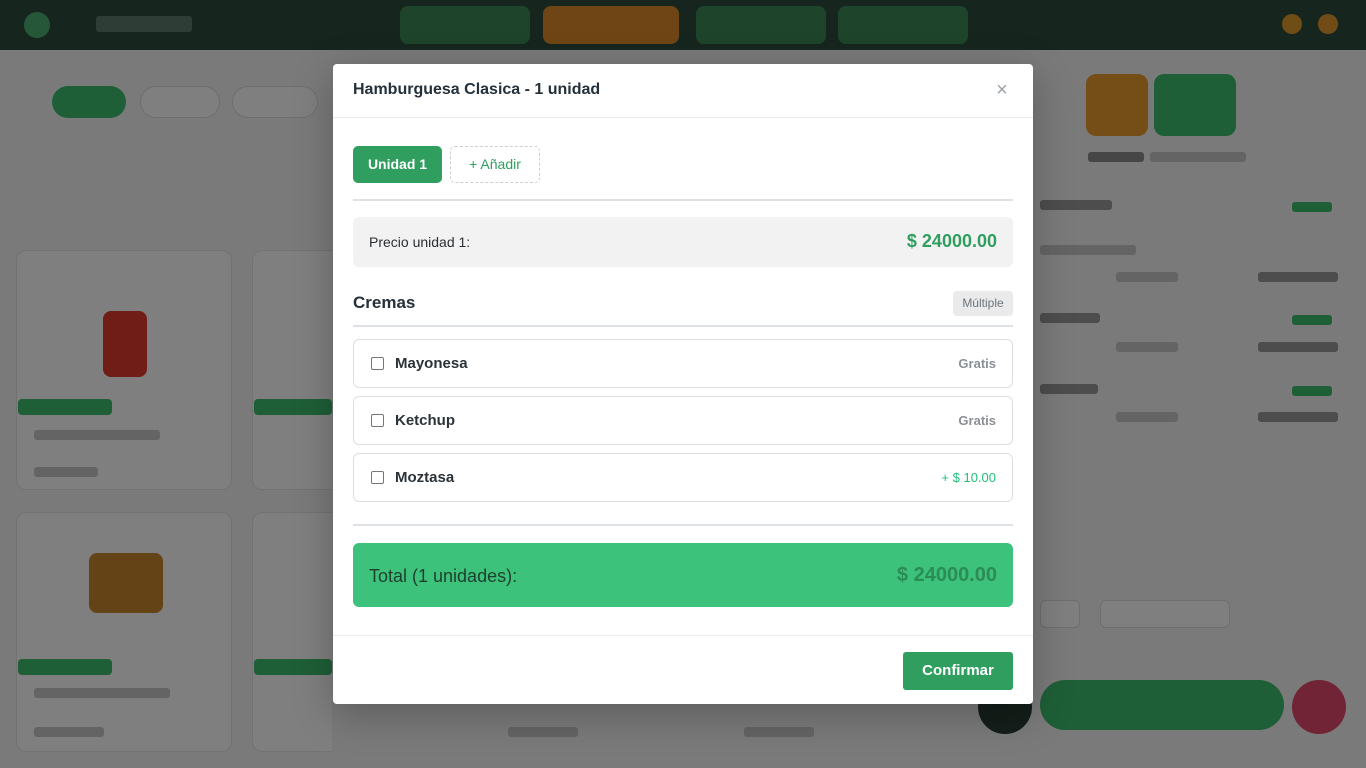  What do you see at coordinates (683, 91) in the screenshot?
I see `modal-header: Hamburguesa Clasica - 1 unidad ×` at bounding box center [683, 91].